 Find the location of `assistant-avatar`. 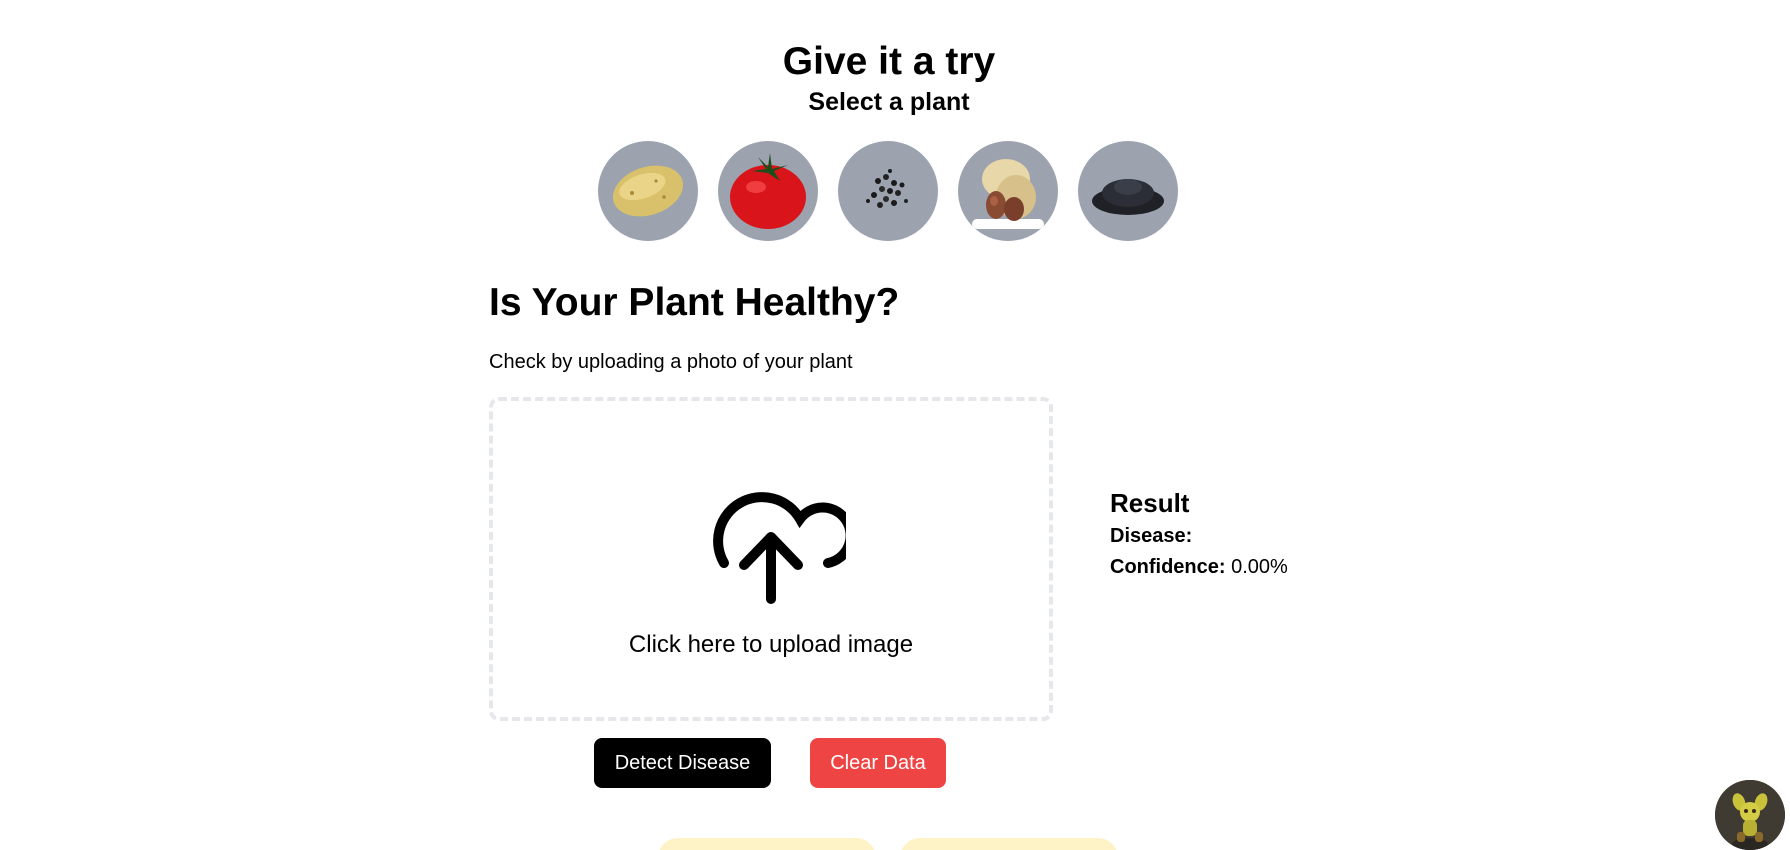

assistant-avatar is located at coordinates (1750, 815).